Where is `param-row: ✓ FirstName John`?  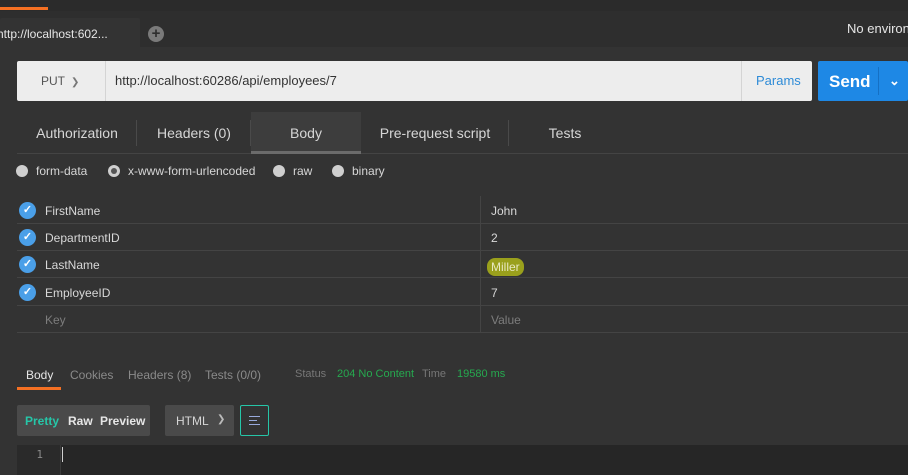
param-row: ✓ FirstName John is located at coordinates (462, 210).